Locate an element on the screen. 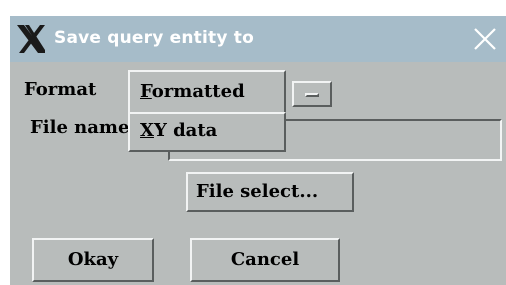 The image size is (506, 285). format-label: Format is located at coordinates (60, 89).